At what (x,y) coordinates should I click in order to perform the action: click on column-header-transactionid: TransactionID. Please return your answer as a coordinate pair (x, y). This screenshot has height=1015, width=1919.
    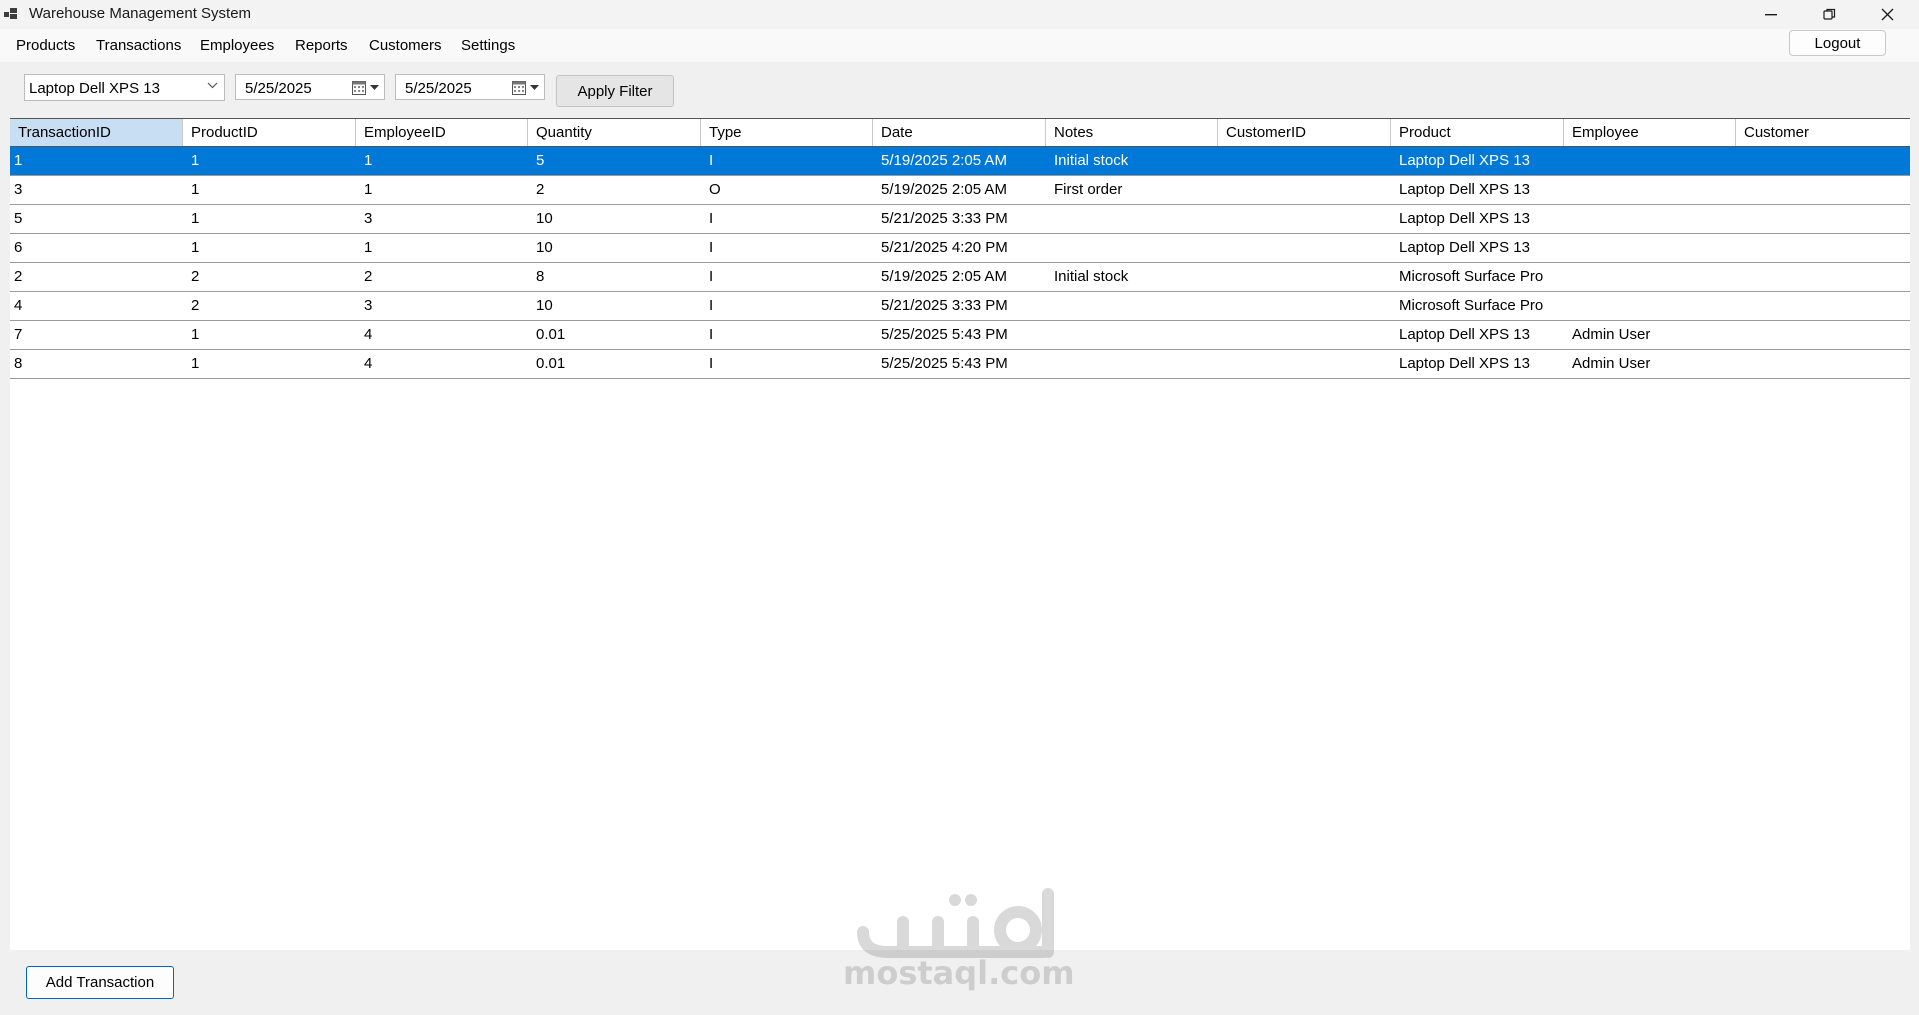
    Looking at the image, I should click on (96, 132).